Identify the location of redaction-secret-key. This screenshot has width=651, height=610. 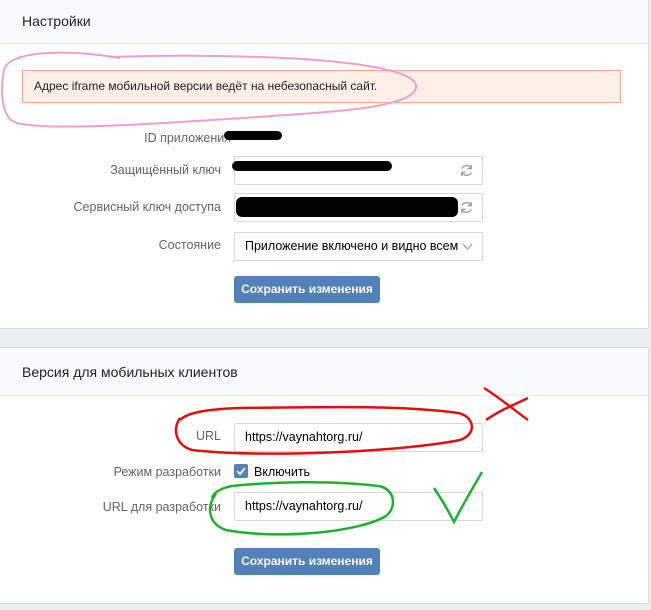
(312, 166).